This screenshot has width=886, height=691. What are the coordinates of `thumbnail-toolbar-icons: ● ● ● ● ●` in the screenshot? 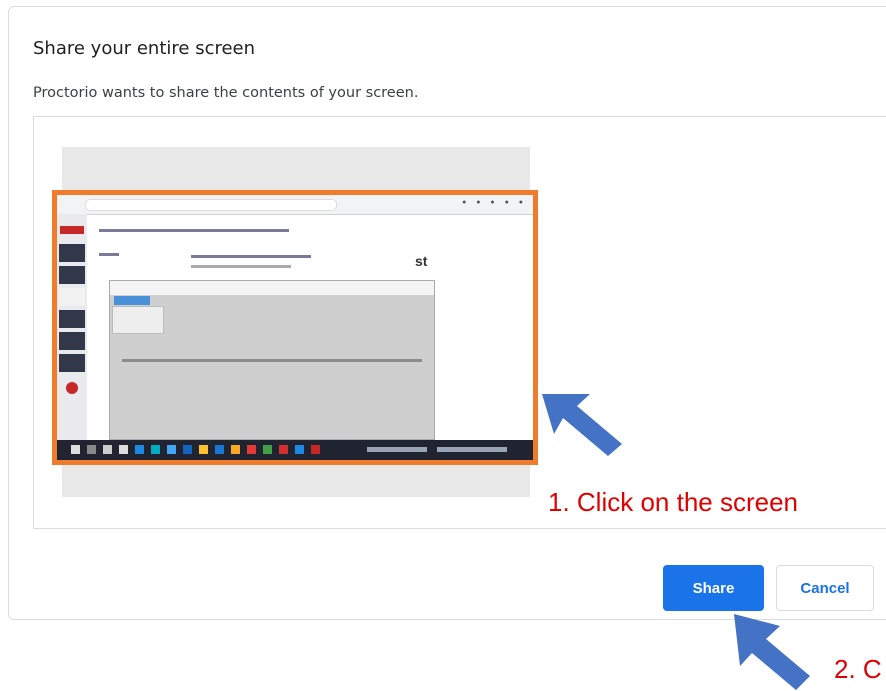 It's located at (494, 202).